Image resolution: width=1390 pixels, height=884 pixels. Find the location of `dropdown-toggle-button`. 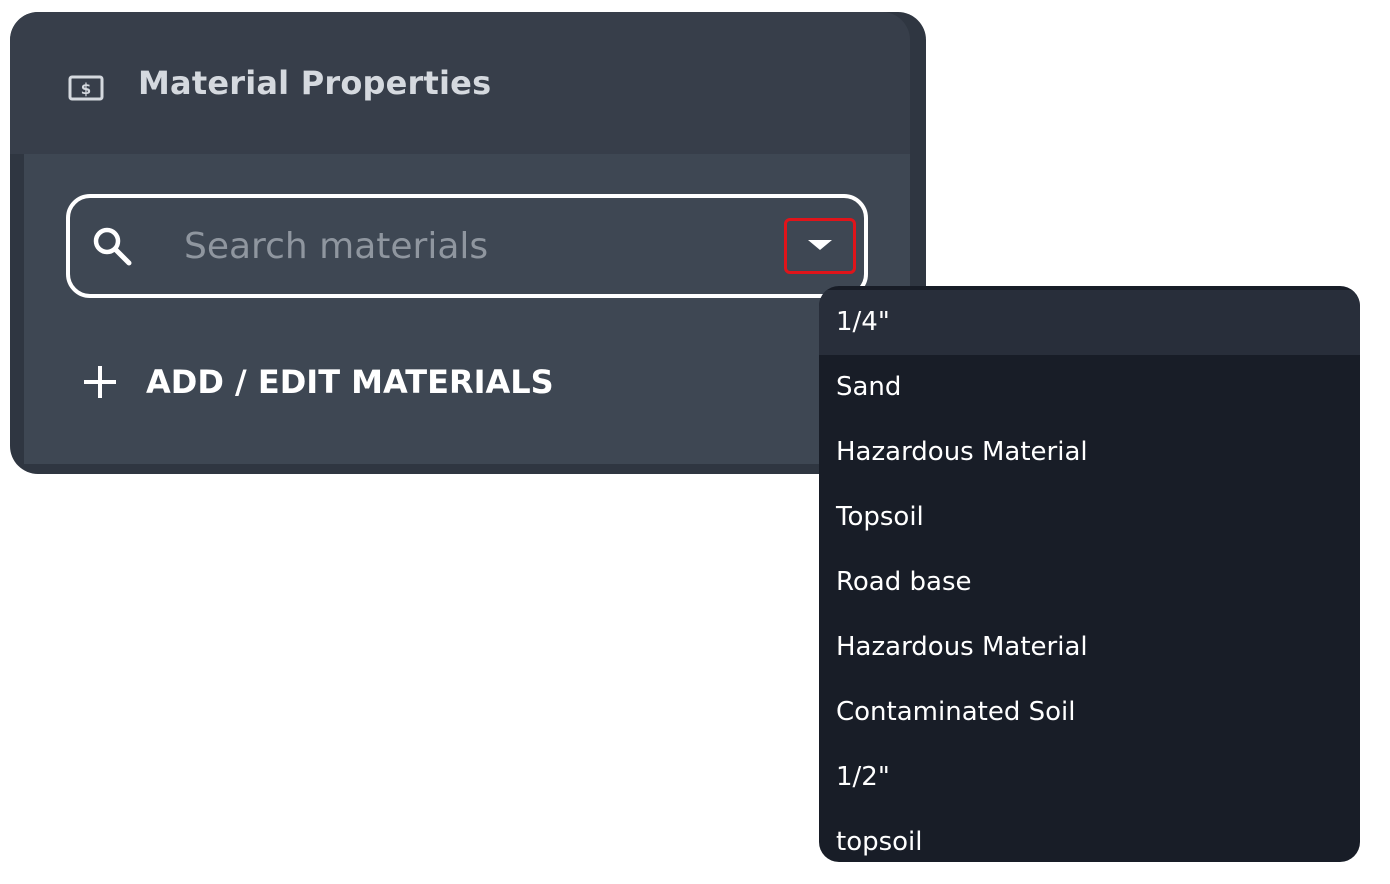

dropdown-toggle-button is located at coordinates (820, 246).